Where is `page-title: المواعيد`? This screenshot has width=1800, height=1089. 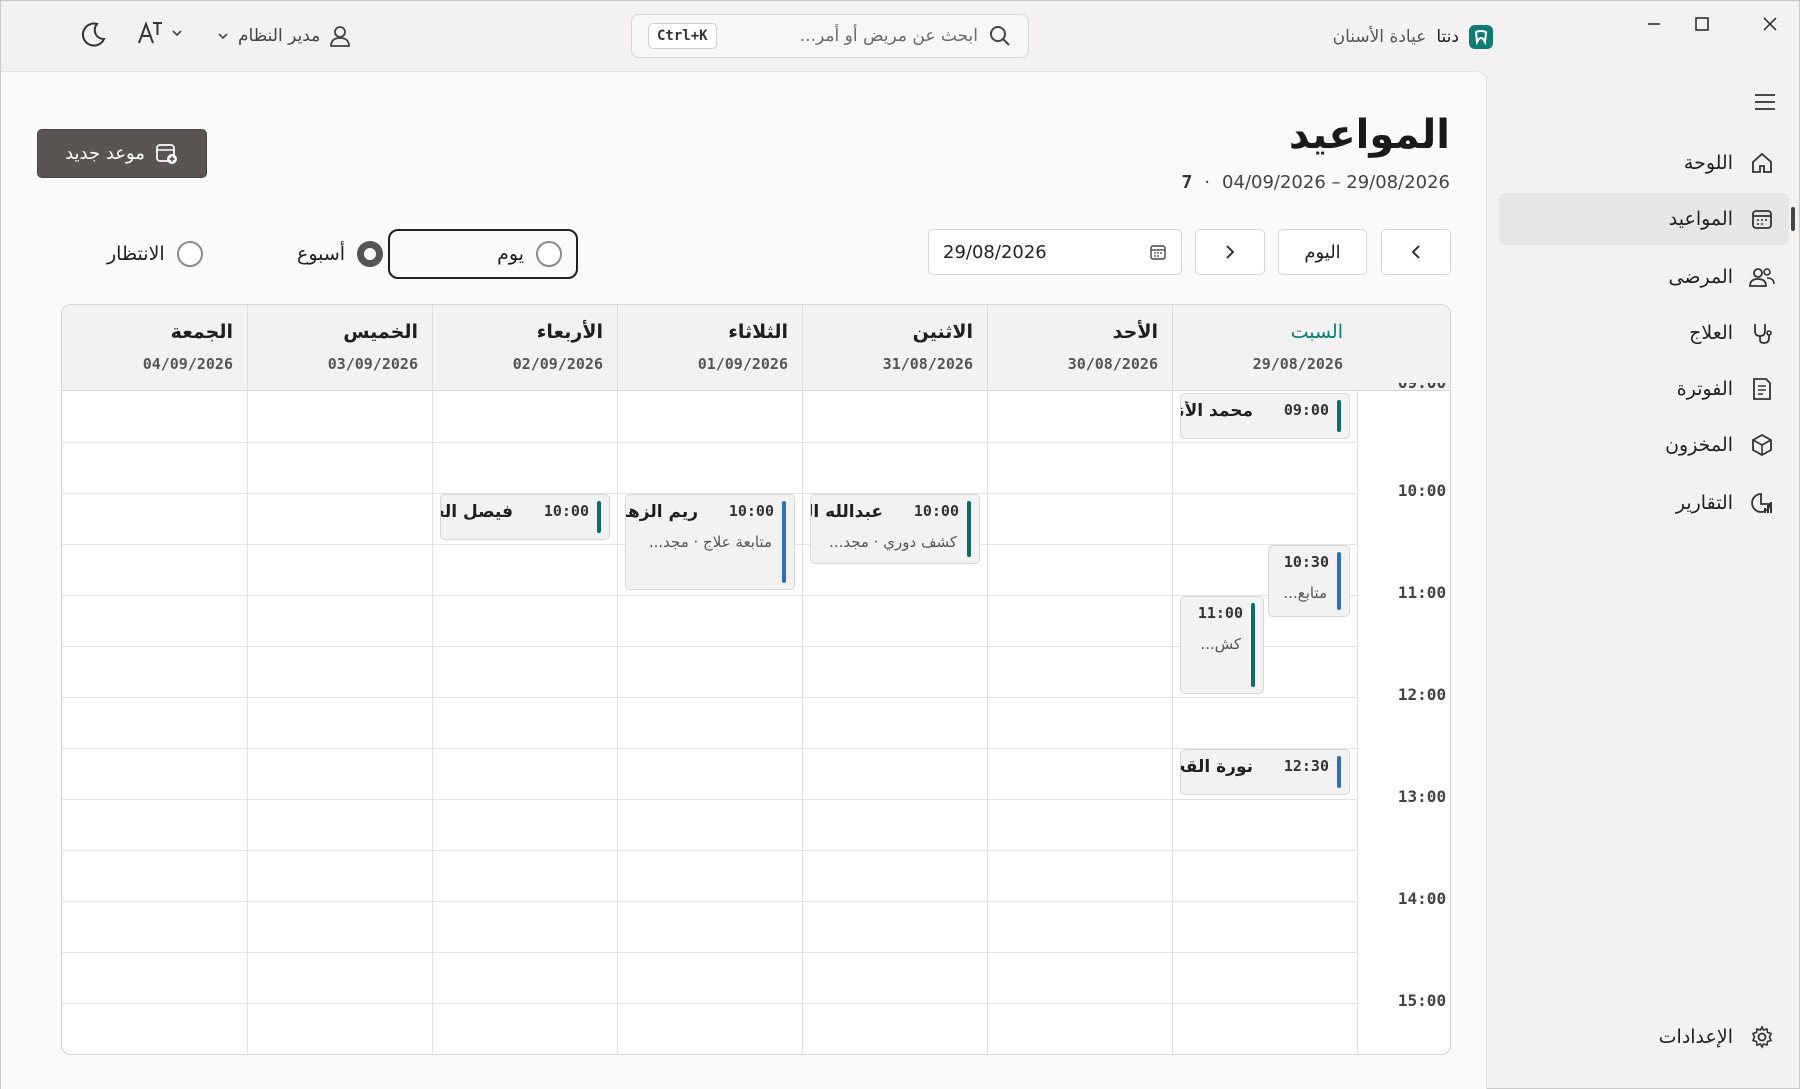
page-title: المواعيد is located at coordinates (1369, 135).